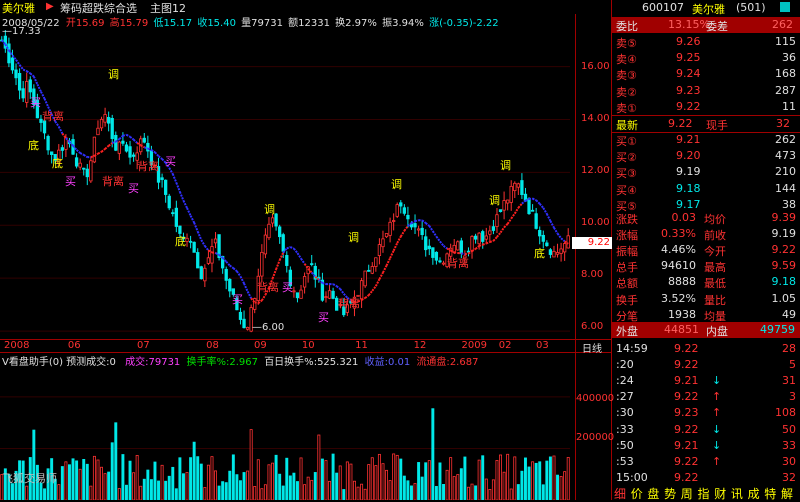  What do you see at coordinates (595, 170) in the screenshot?
I see `y-tick: 12.00` at bounding box center [595, 170].